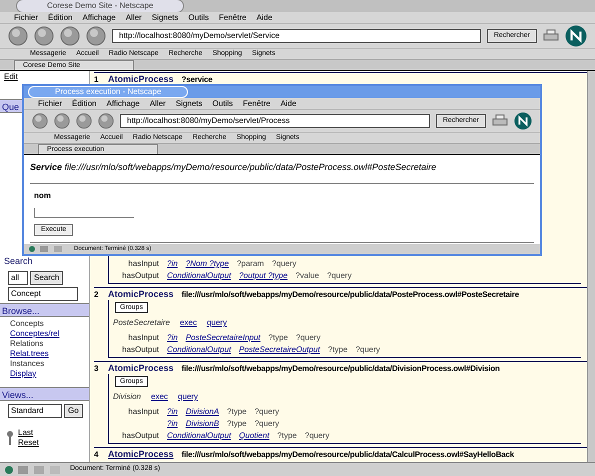 Image resolution: width=595 pixels, height=476 pixels. Describe the element at coordinates (141, 323) in the screenshot. I see `process-name: PosteSecretaire` at that location.